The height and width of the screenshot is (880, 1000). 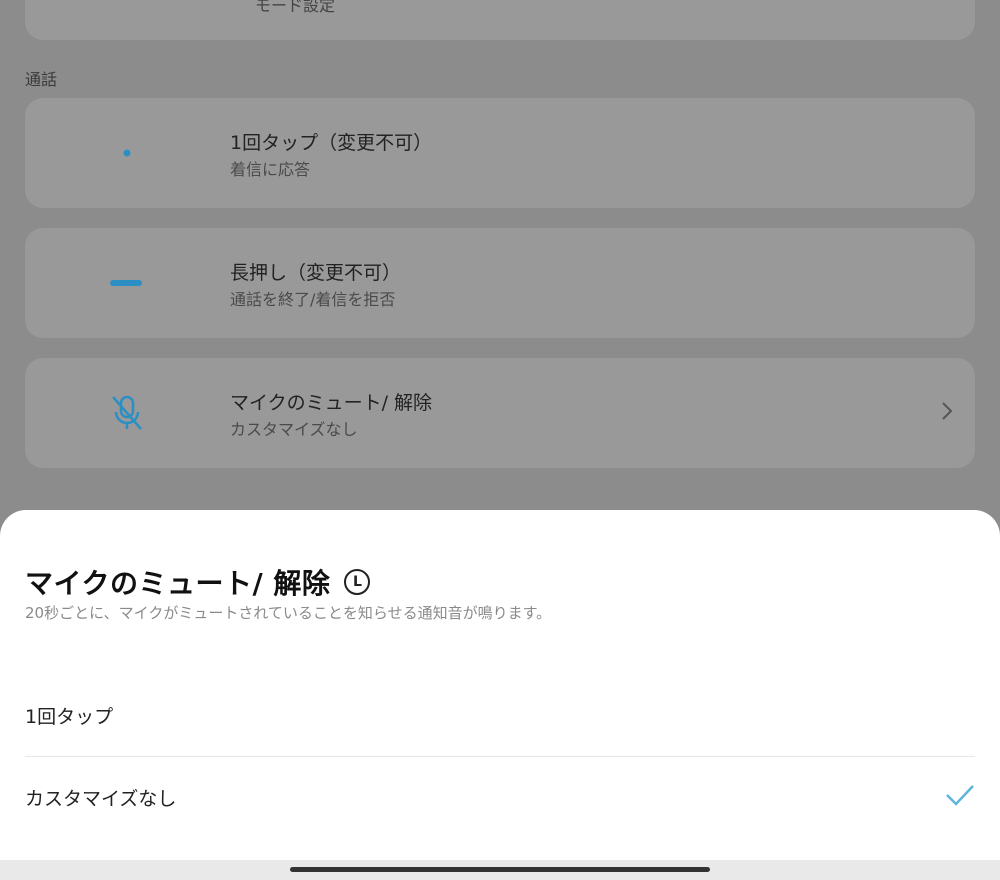 I want to click on chevron-right-icon, so click(x=947, y=413).